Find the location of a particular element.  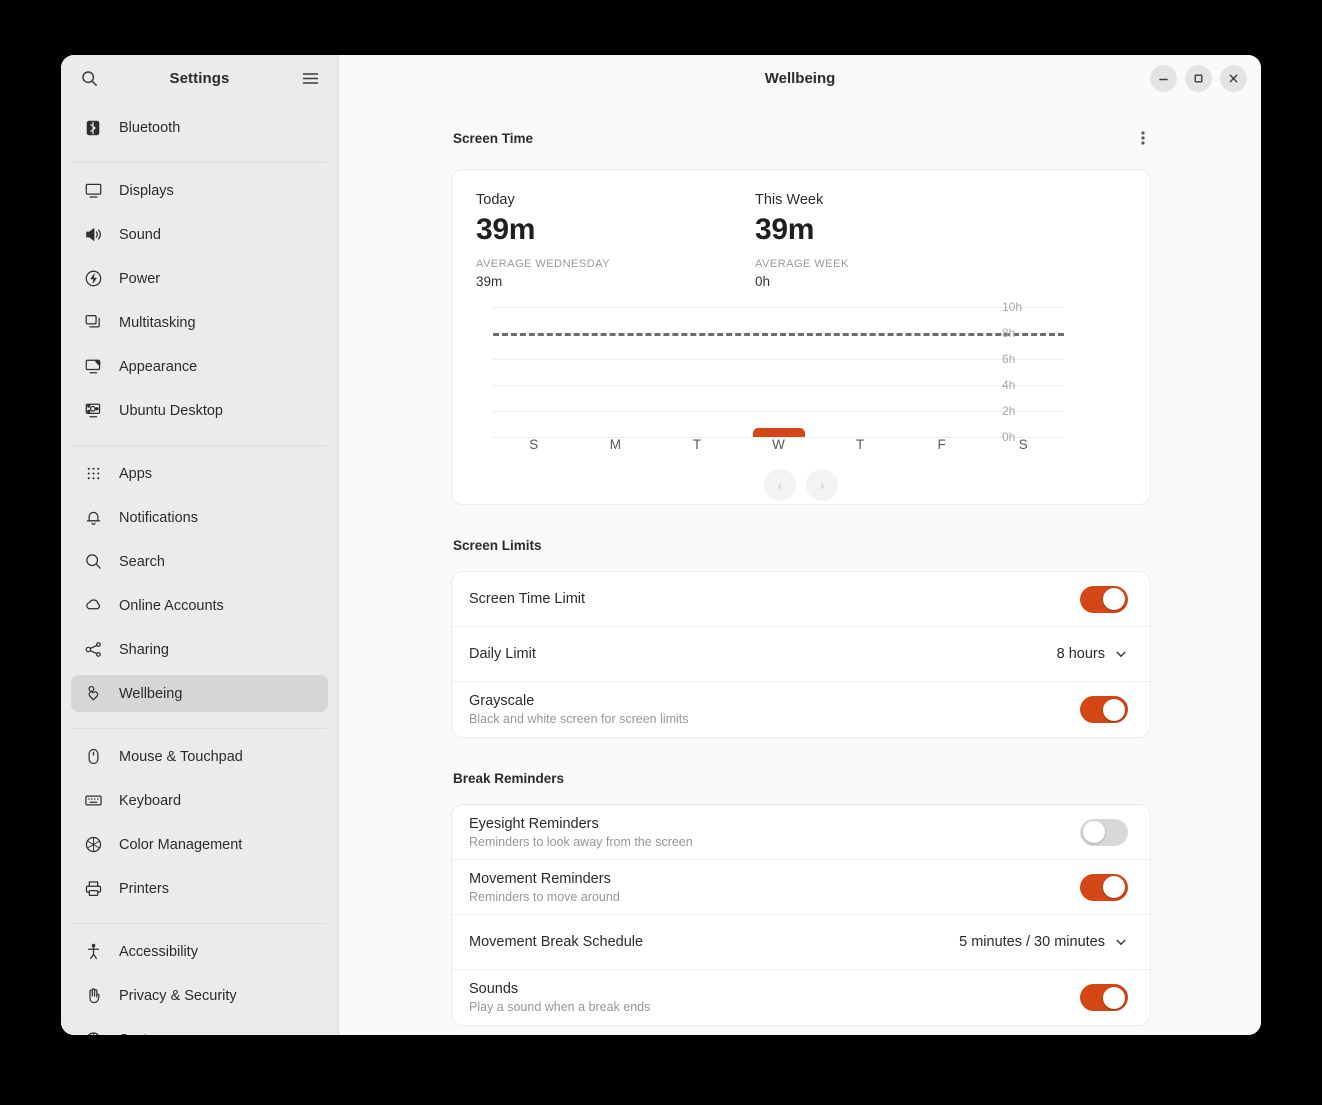

kebab-menu-icon is located at coordinates (1143, 138).